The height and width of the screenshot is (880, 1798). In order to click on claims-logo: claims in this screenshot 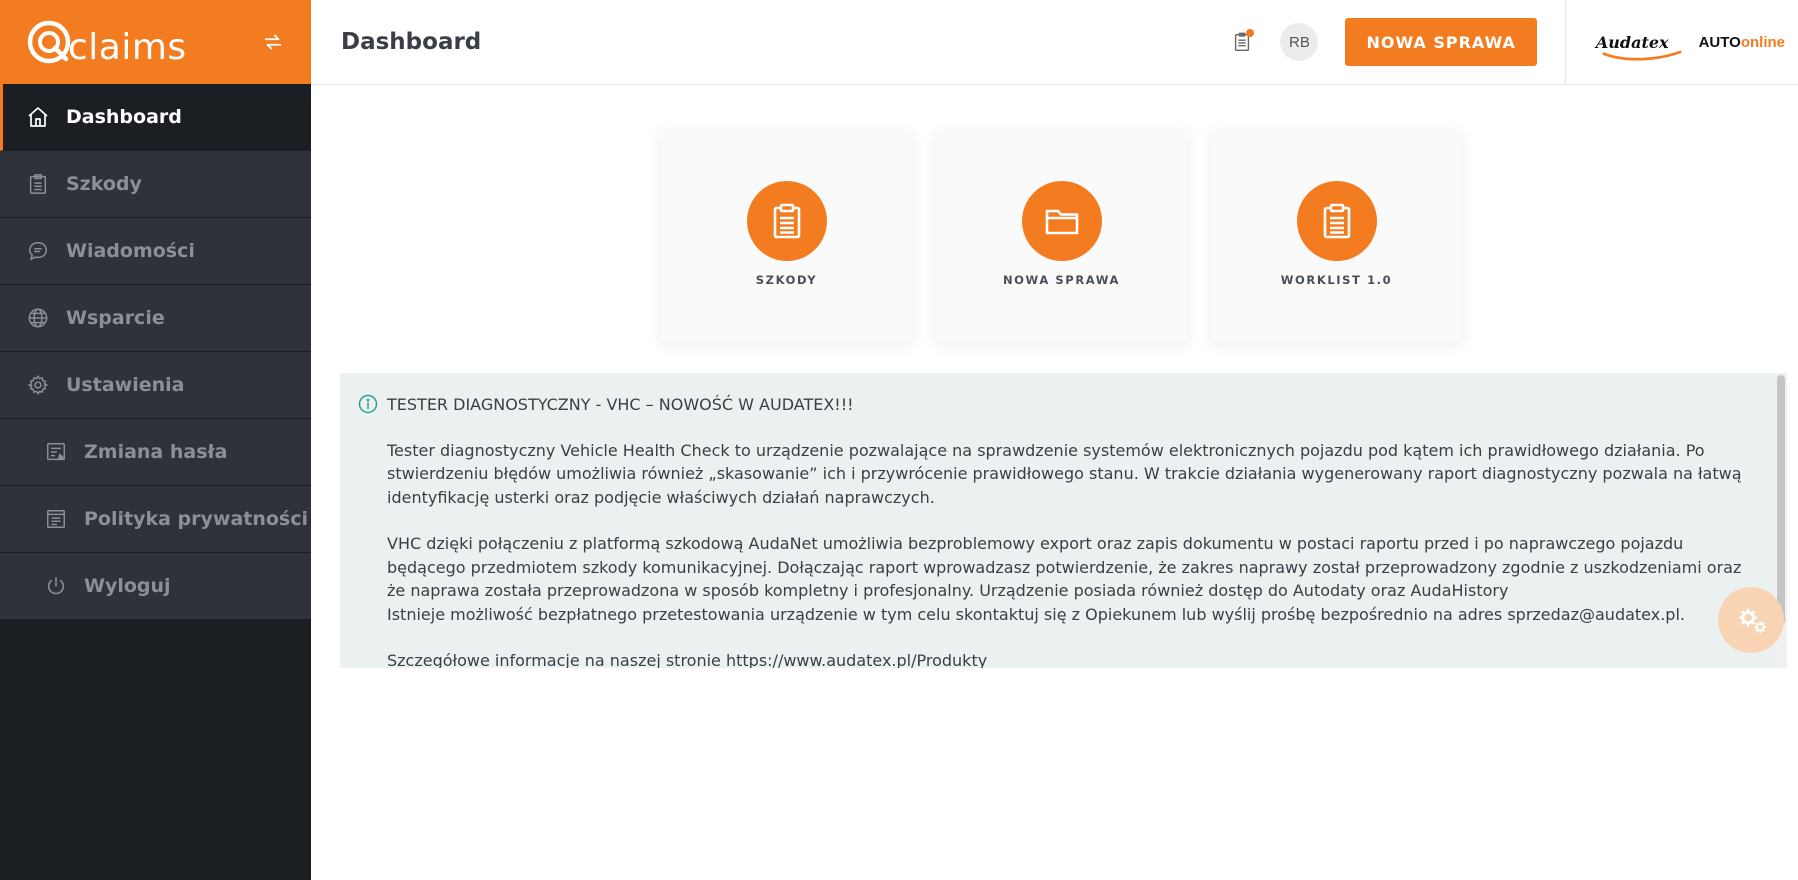, I will do `click(106, 42)`.